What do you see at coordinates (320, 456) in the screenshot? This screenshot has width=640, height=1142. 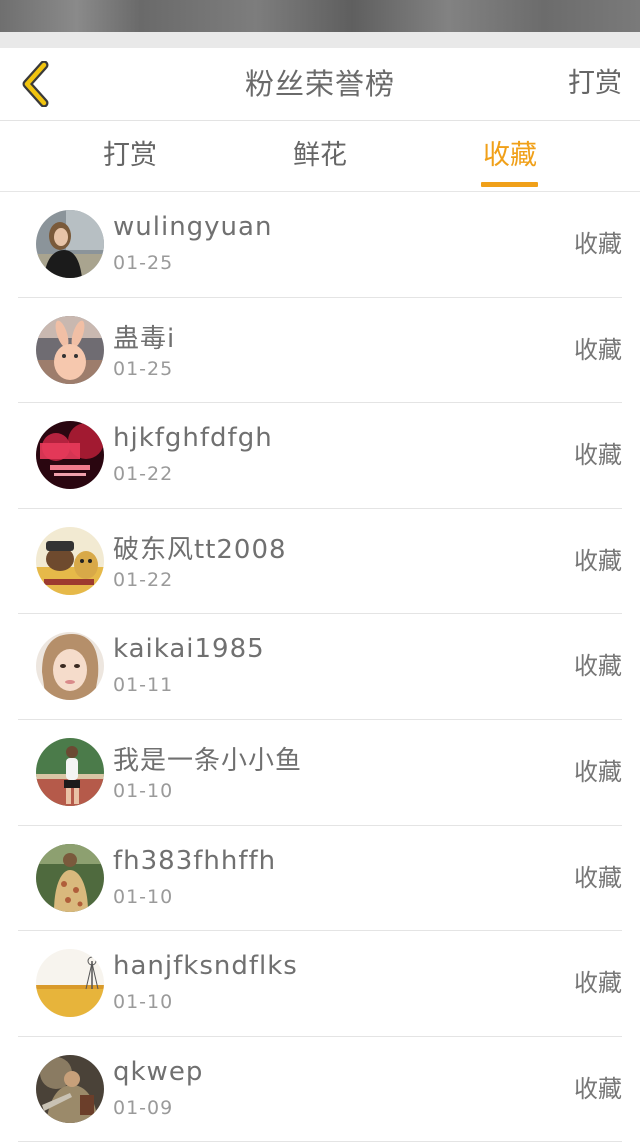 I see `list-item: hjkfghfdfgh 01-22 收藏` at bounding box center [320, 456].